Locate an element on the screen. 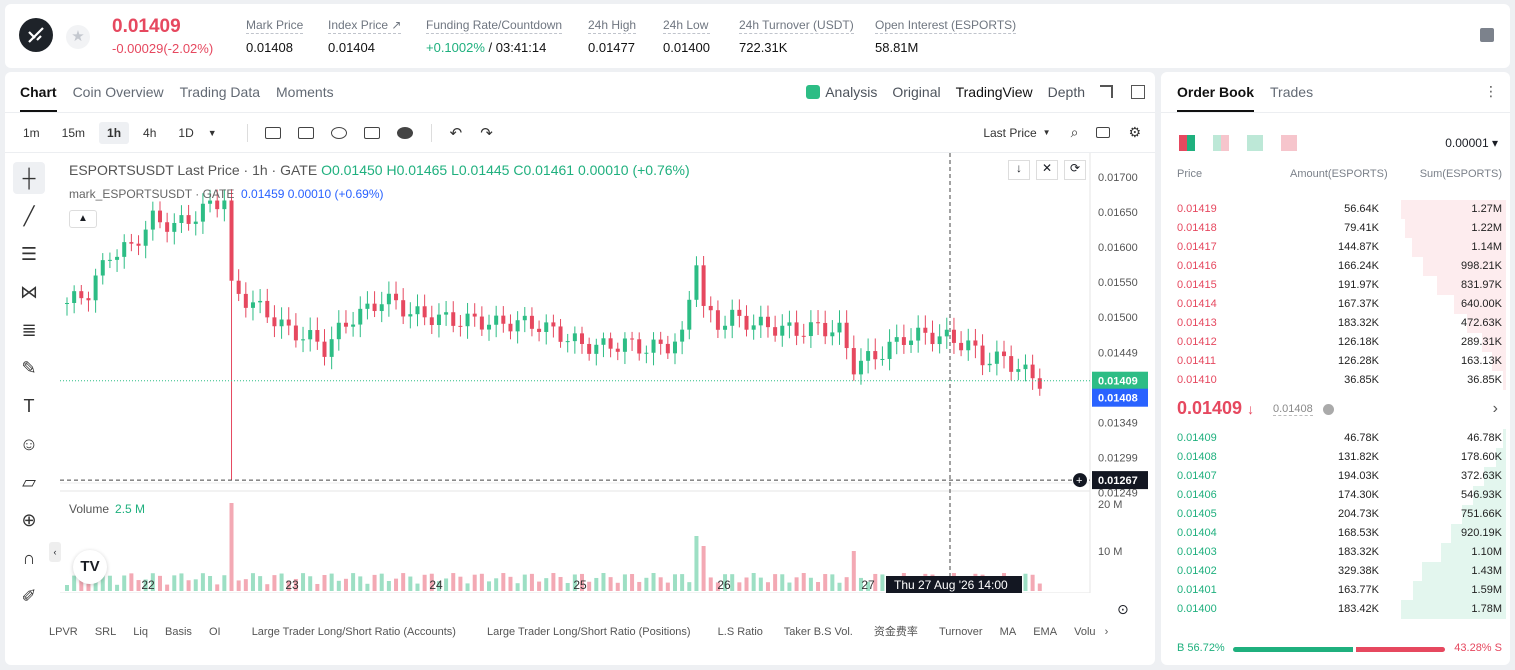 Image resolution: width=1515 pixels, height=670 pixels. asks-row: 0.01419 56.64K 1.27M is located at coordinates (1341, 209).